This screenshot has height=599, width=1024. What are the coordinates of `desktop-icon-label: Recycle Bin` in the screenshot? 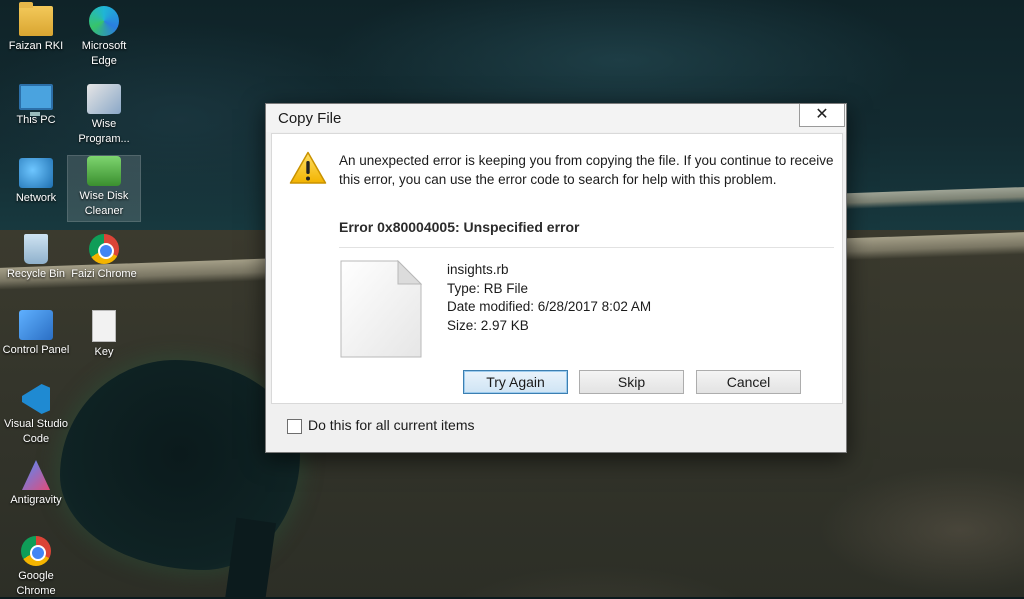 It's located at (36, 274).